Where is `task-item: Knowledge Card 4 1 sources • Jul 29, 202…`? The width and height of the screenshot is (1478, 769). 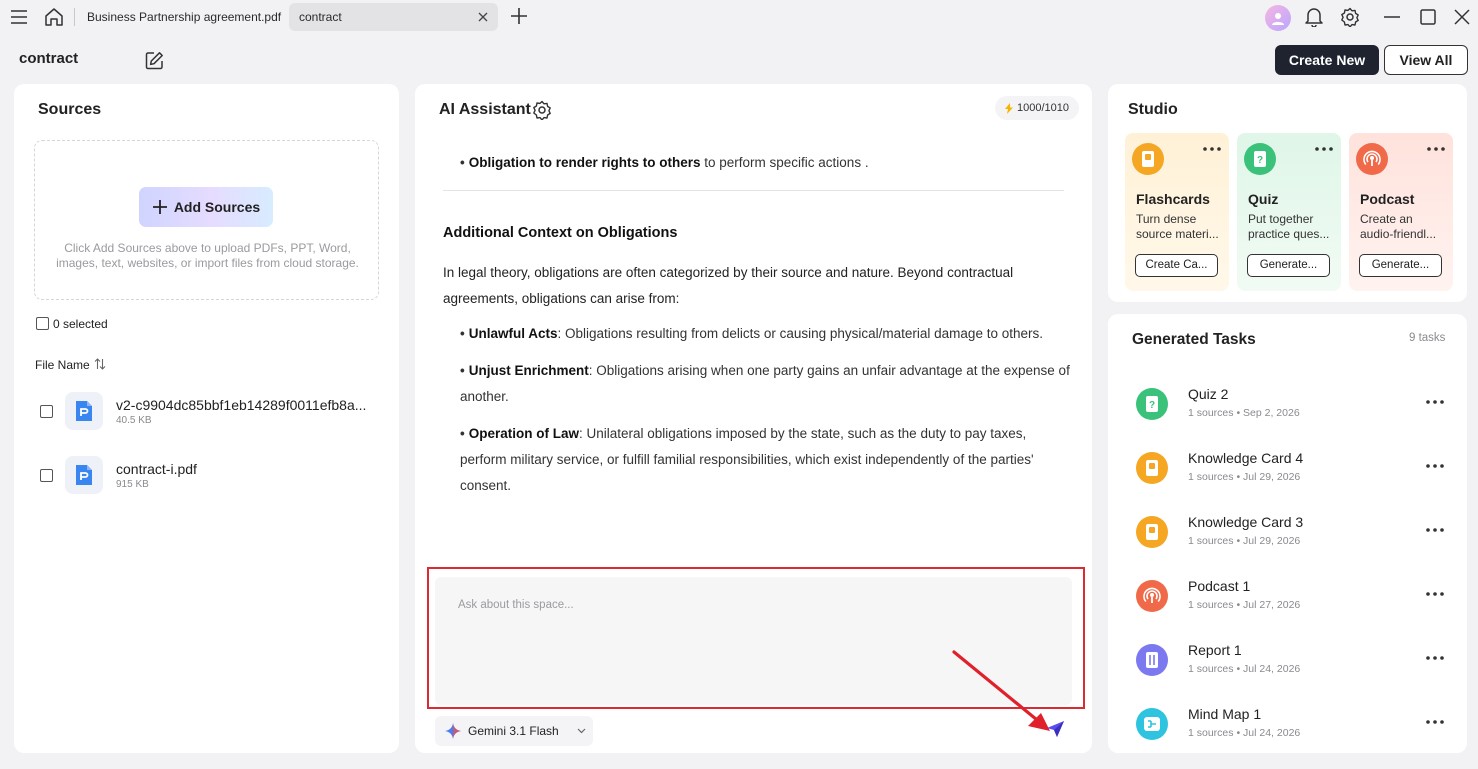
task-item: Knowledge Card 4 1 sources • Jul 29, 202… is located at coordinates (1287, 482).